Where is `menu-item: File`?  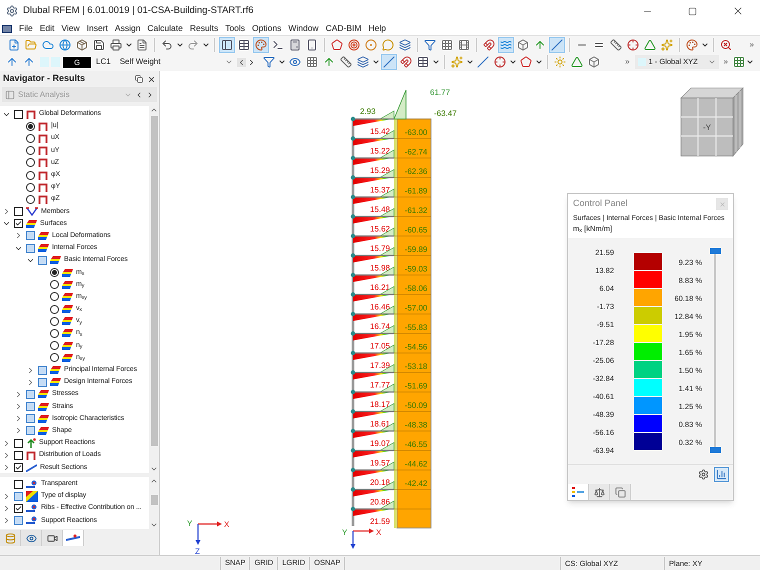 menu-item: File is located at coordinates (26, 28).